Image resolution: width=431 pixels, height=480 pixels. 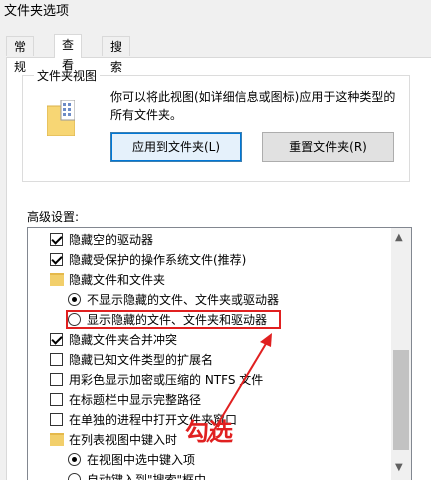 I want to click on folder-view-description: 你可以将此视图(如详细信息或图标)应用于这种类型的所有文件夹。, so click(x=253, y=106).